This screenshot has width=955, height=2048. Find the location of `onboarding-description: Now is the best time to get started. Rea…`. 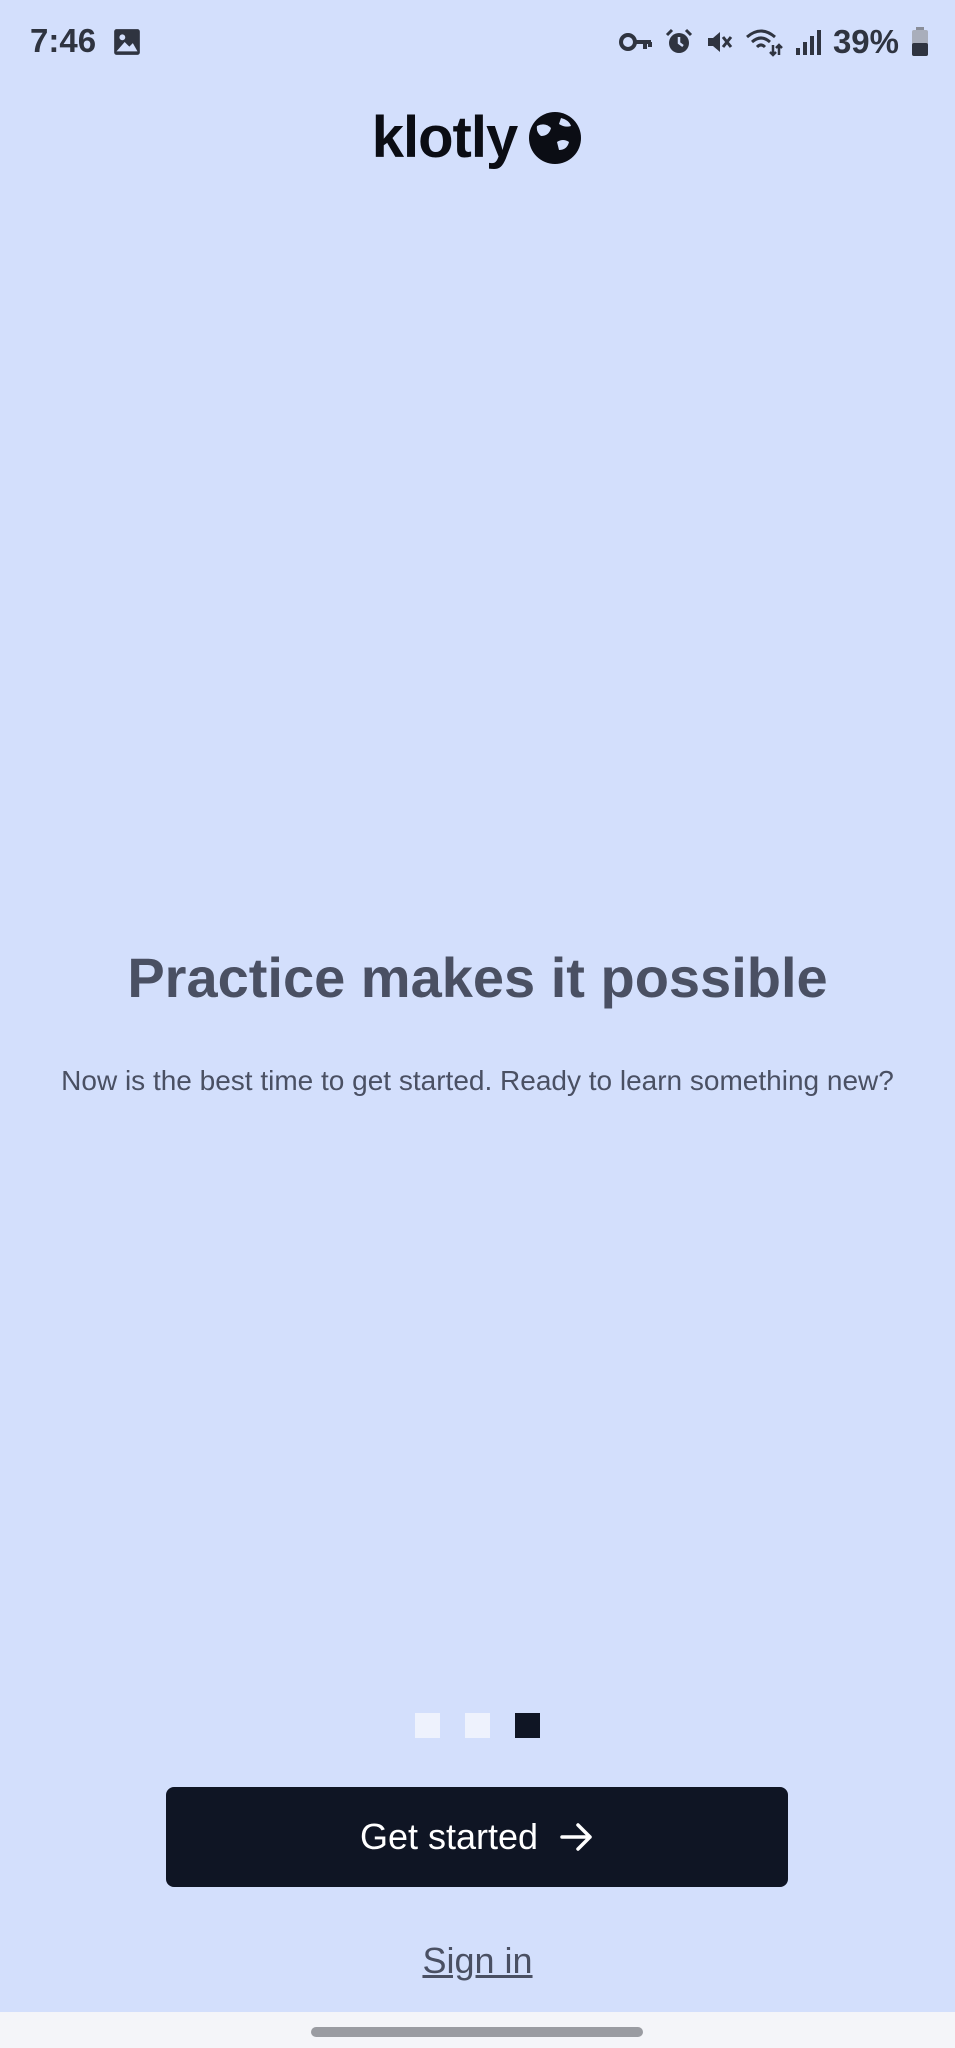

onboarding-description: Now is the best time to get started. Rea… is located at coordinates (477, 1080).